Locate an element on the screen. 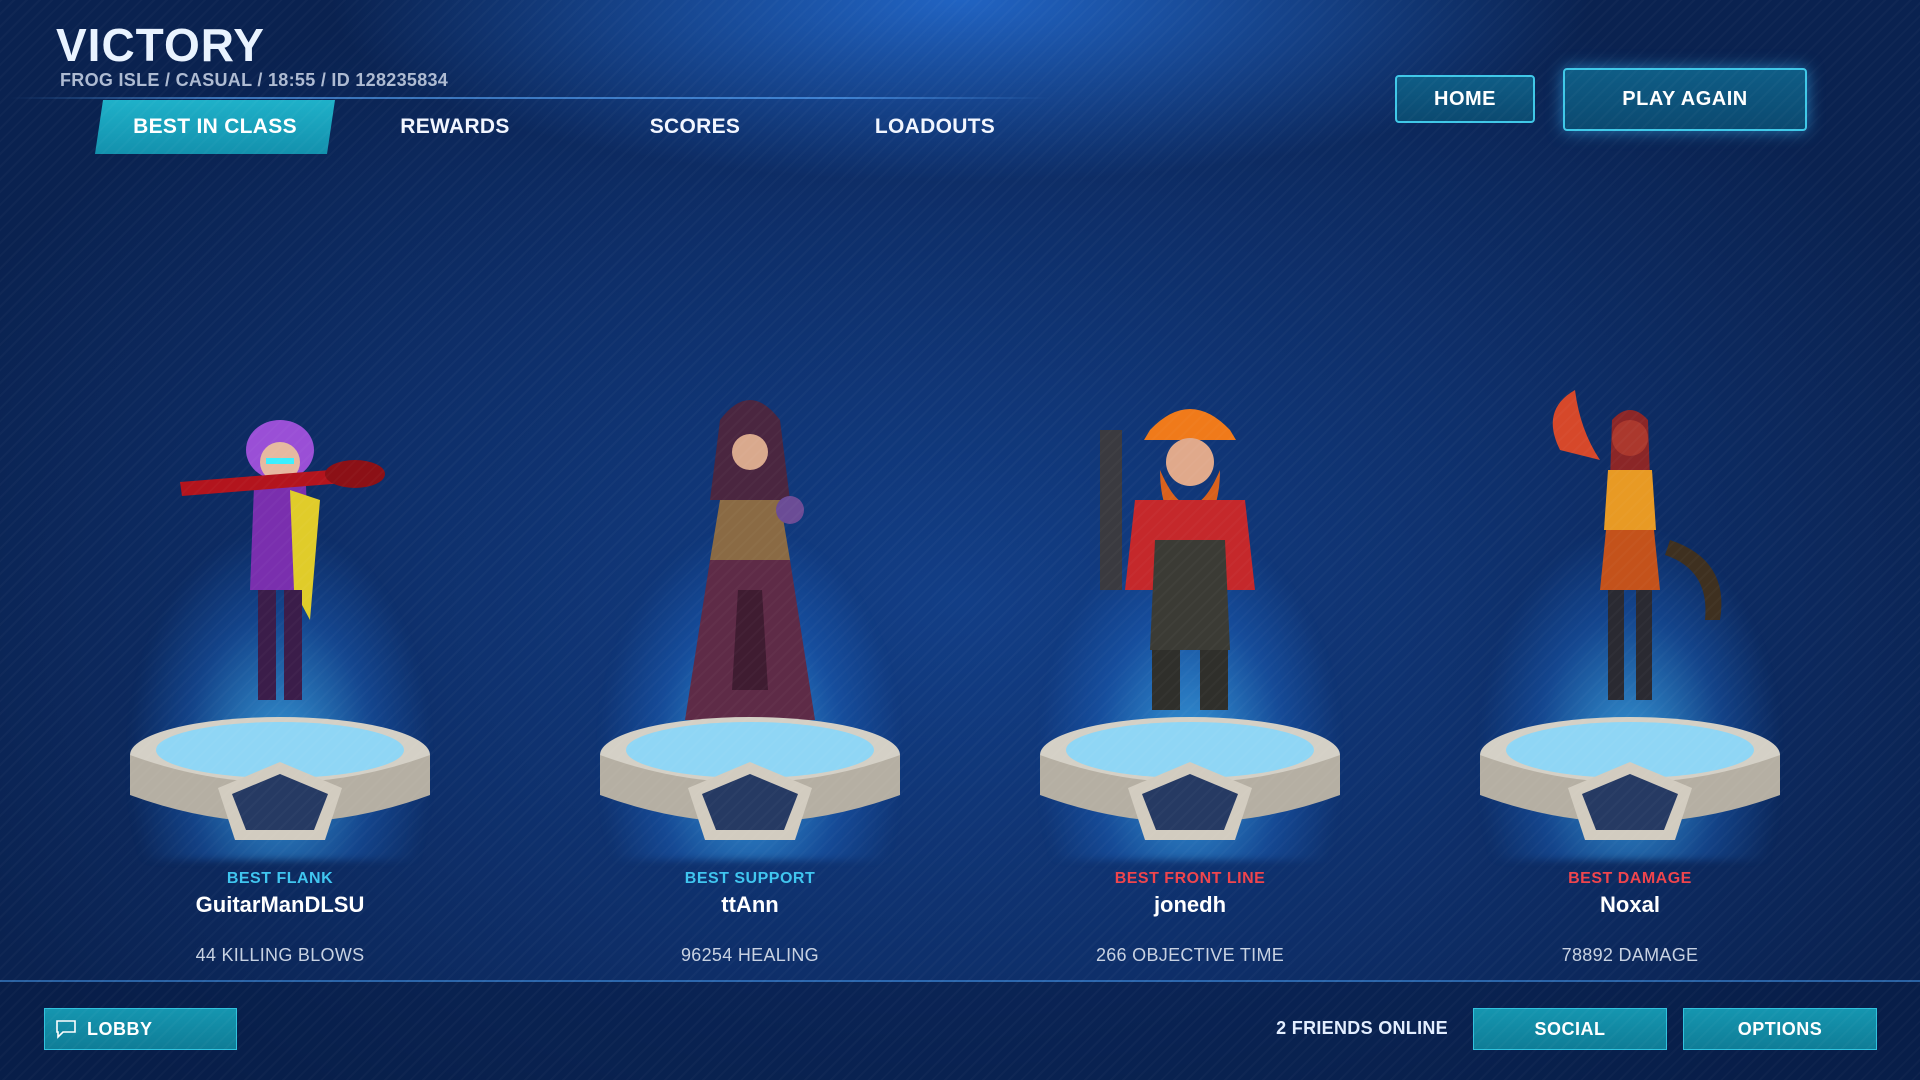 The height and width of the screenshot is (1080, 1920). lobby-button: LOBBY is located at coordinates (140, 1029).